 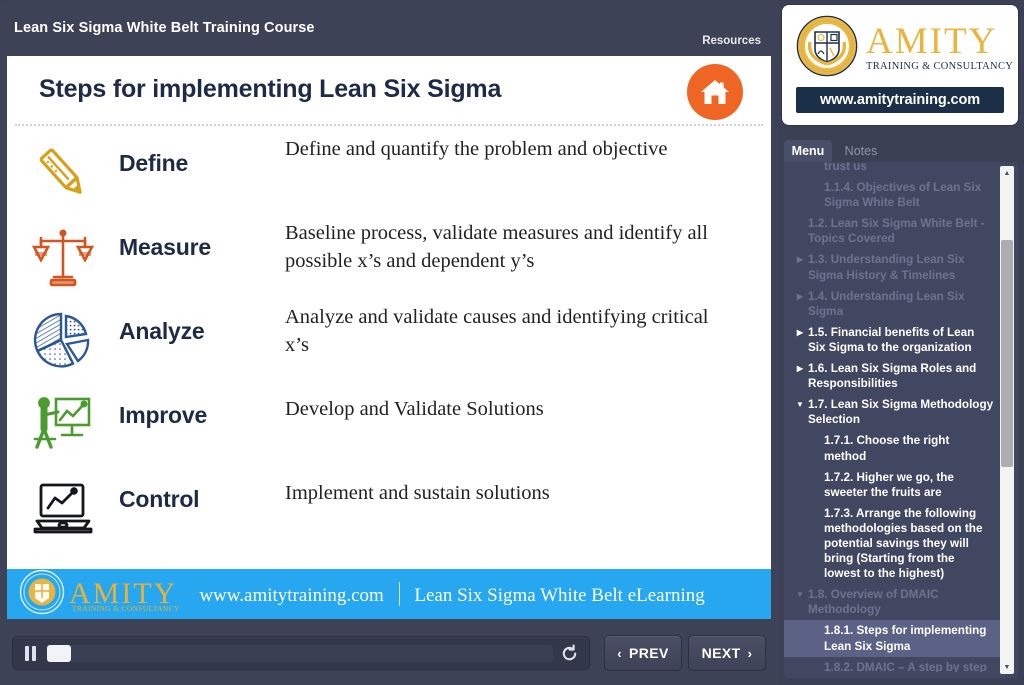 I want to click on banner-brand: AMITY TRAINING & CONSULTANCY, so click(x=124, y=596).